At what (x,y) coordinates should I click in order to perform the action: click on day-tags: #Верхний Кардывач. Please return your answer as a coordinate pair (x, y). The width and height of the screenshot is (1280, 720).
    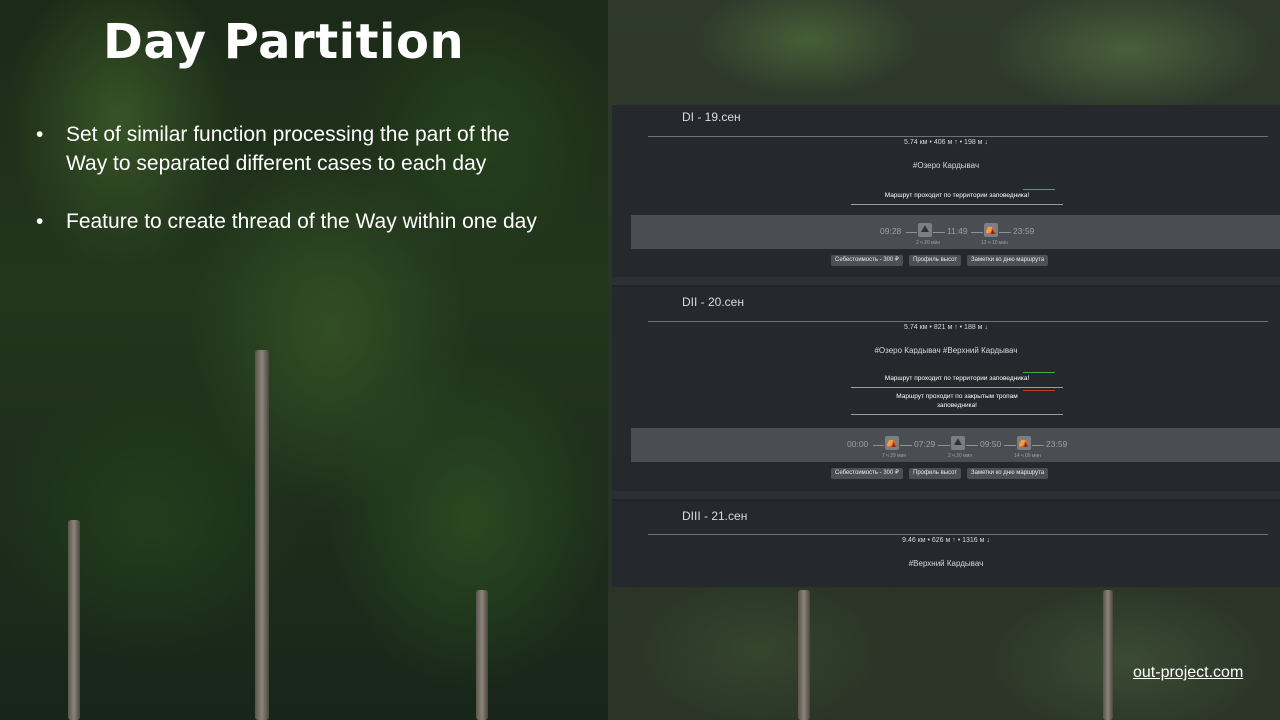
    Looking at the image, I should click on (946, 563).